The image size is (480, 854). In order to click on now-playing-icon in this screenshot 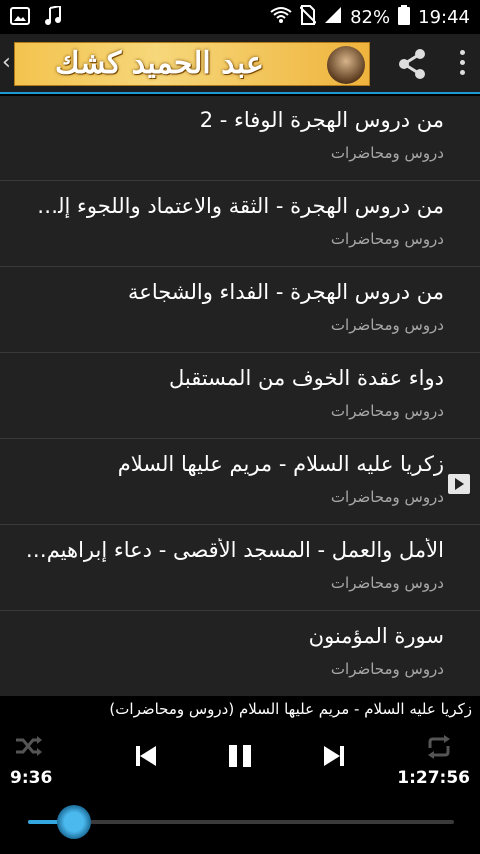, I will do `click(459, 484)`.